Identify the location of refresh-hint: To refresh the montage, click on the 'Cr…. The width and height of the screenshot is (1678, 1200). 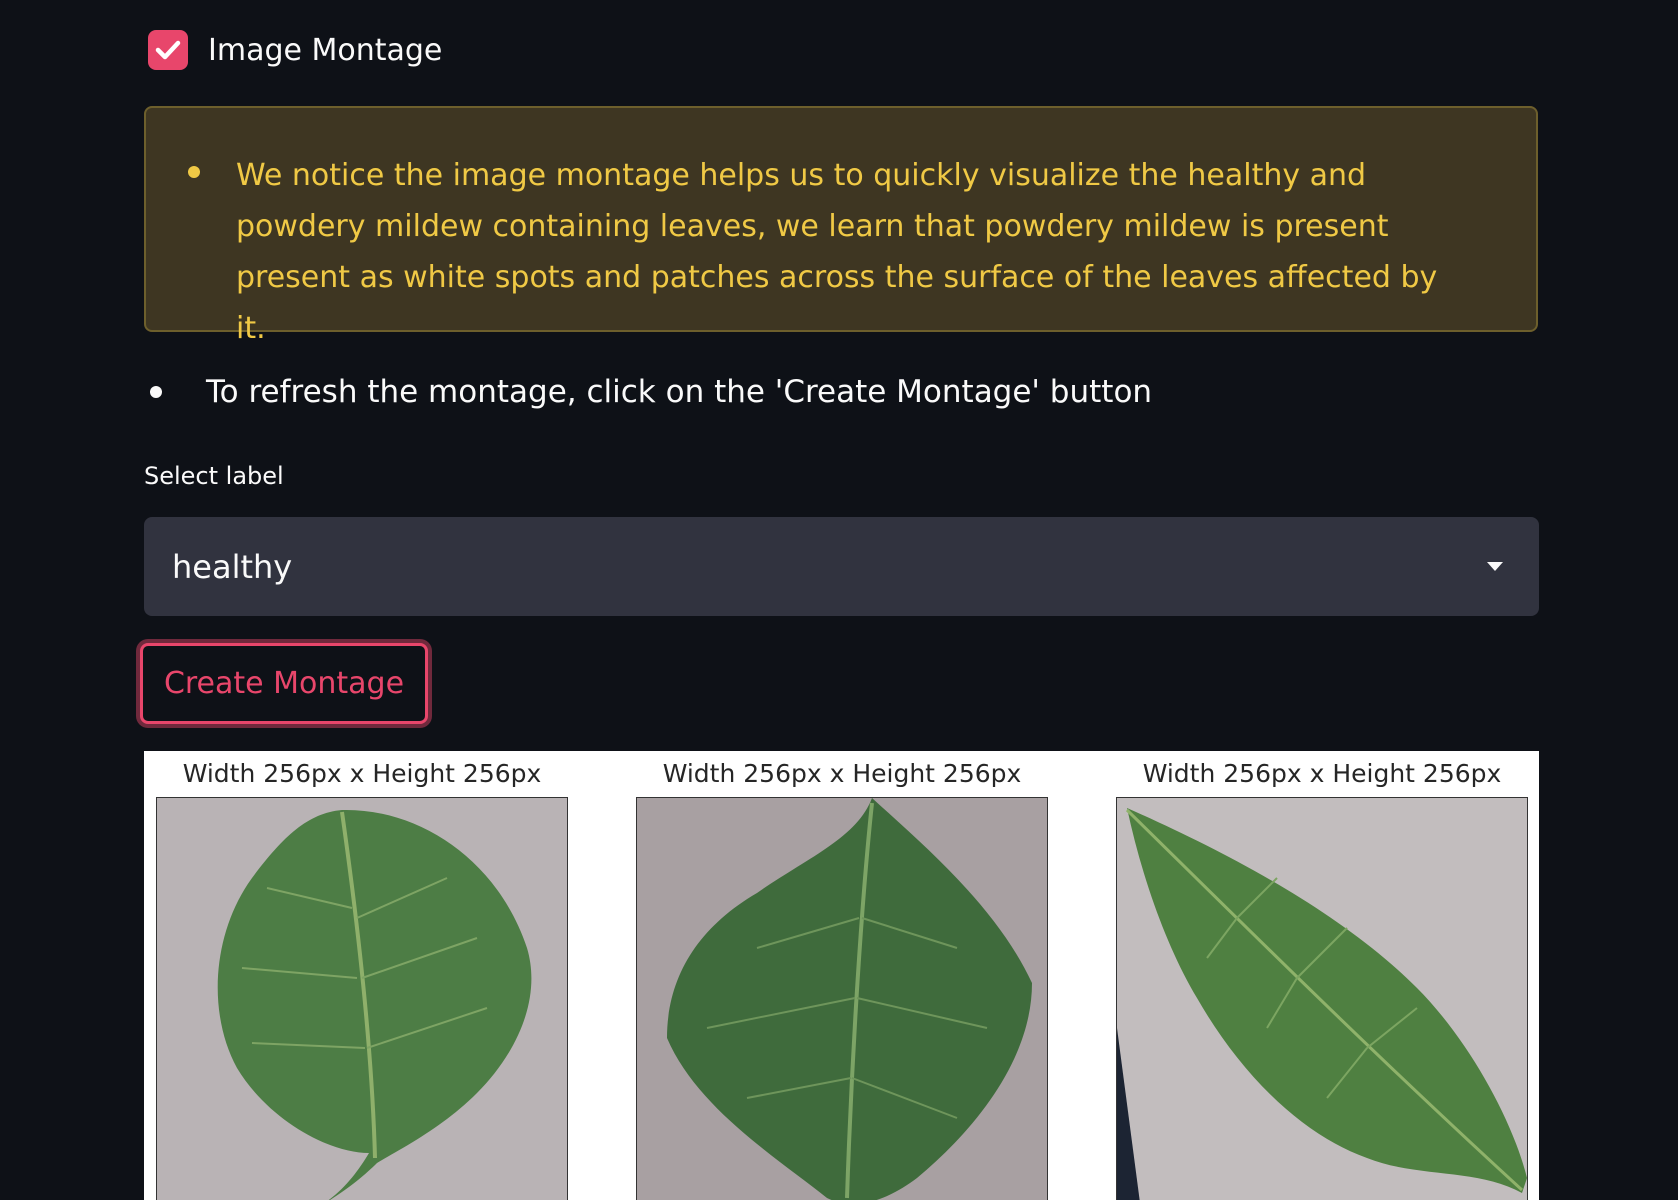
(651, 392).